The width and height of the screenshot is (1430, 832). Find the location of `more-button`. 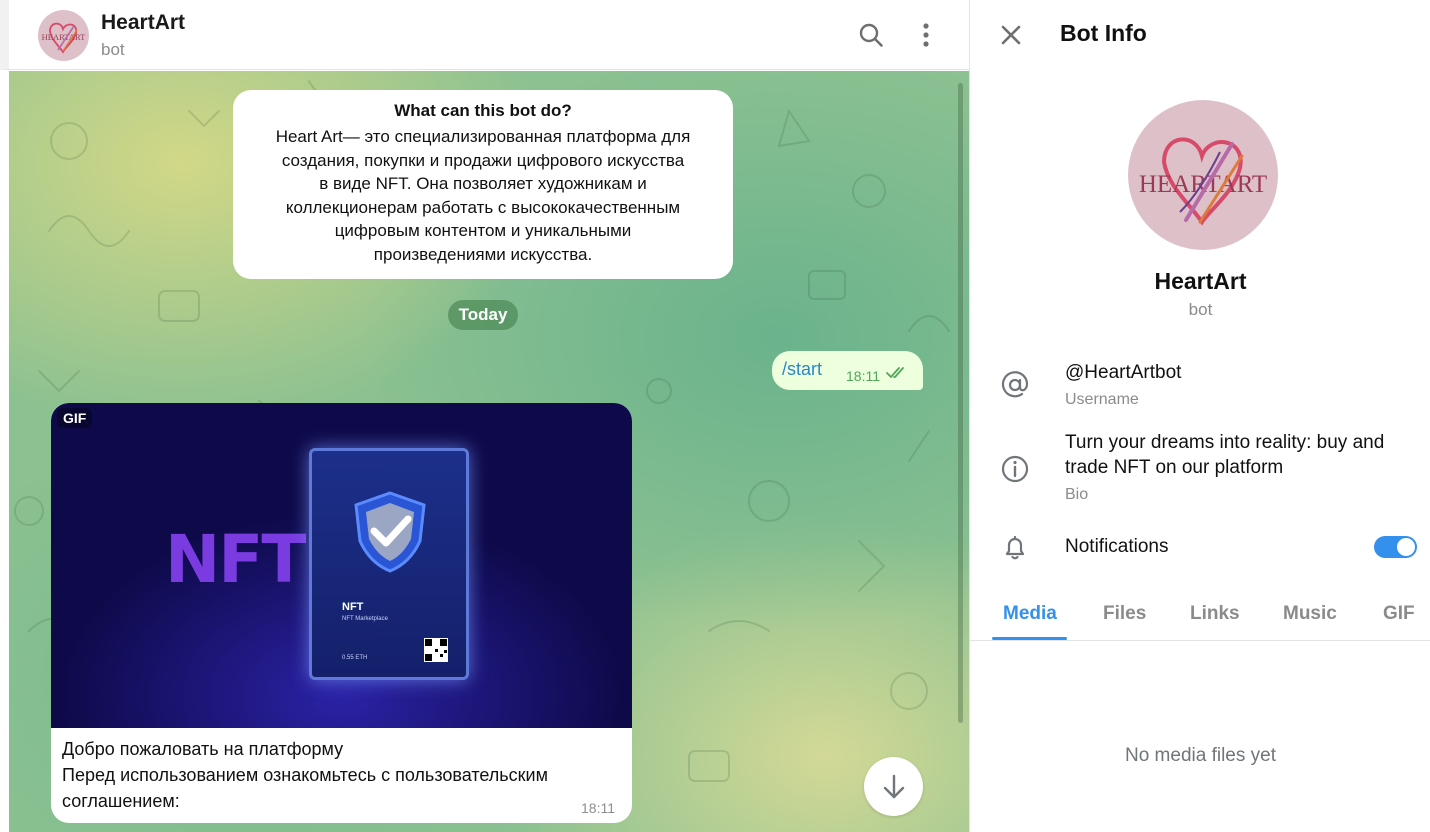

more-button is located at coordinates (926, 35).